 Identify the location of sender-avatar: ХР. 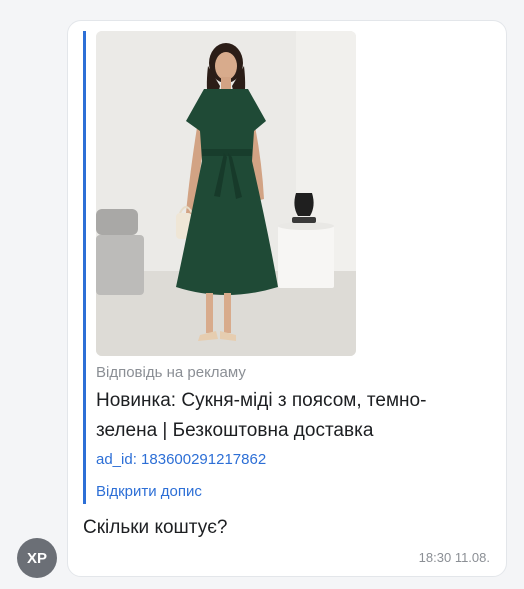
(37, 558).